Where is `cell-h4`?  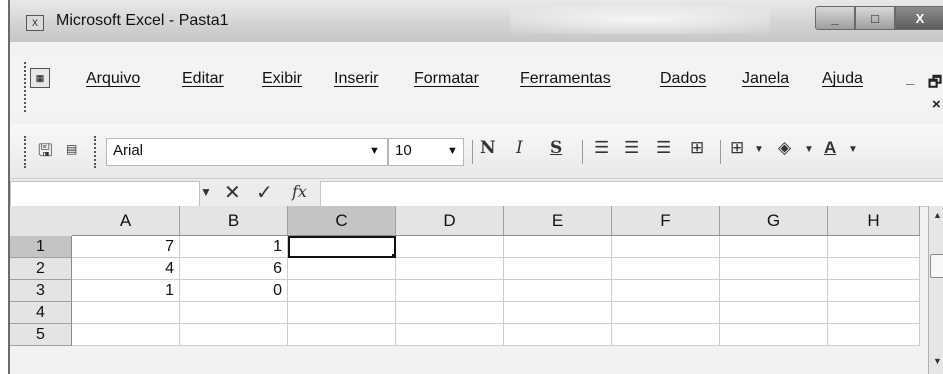 cell-h4 is located at coordinates (874, 313).